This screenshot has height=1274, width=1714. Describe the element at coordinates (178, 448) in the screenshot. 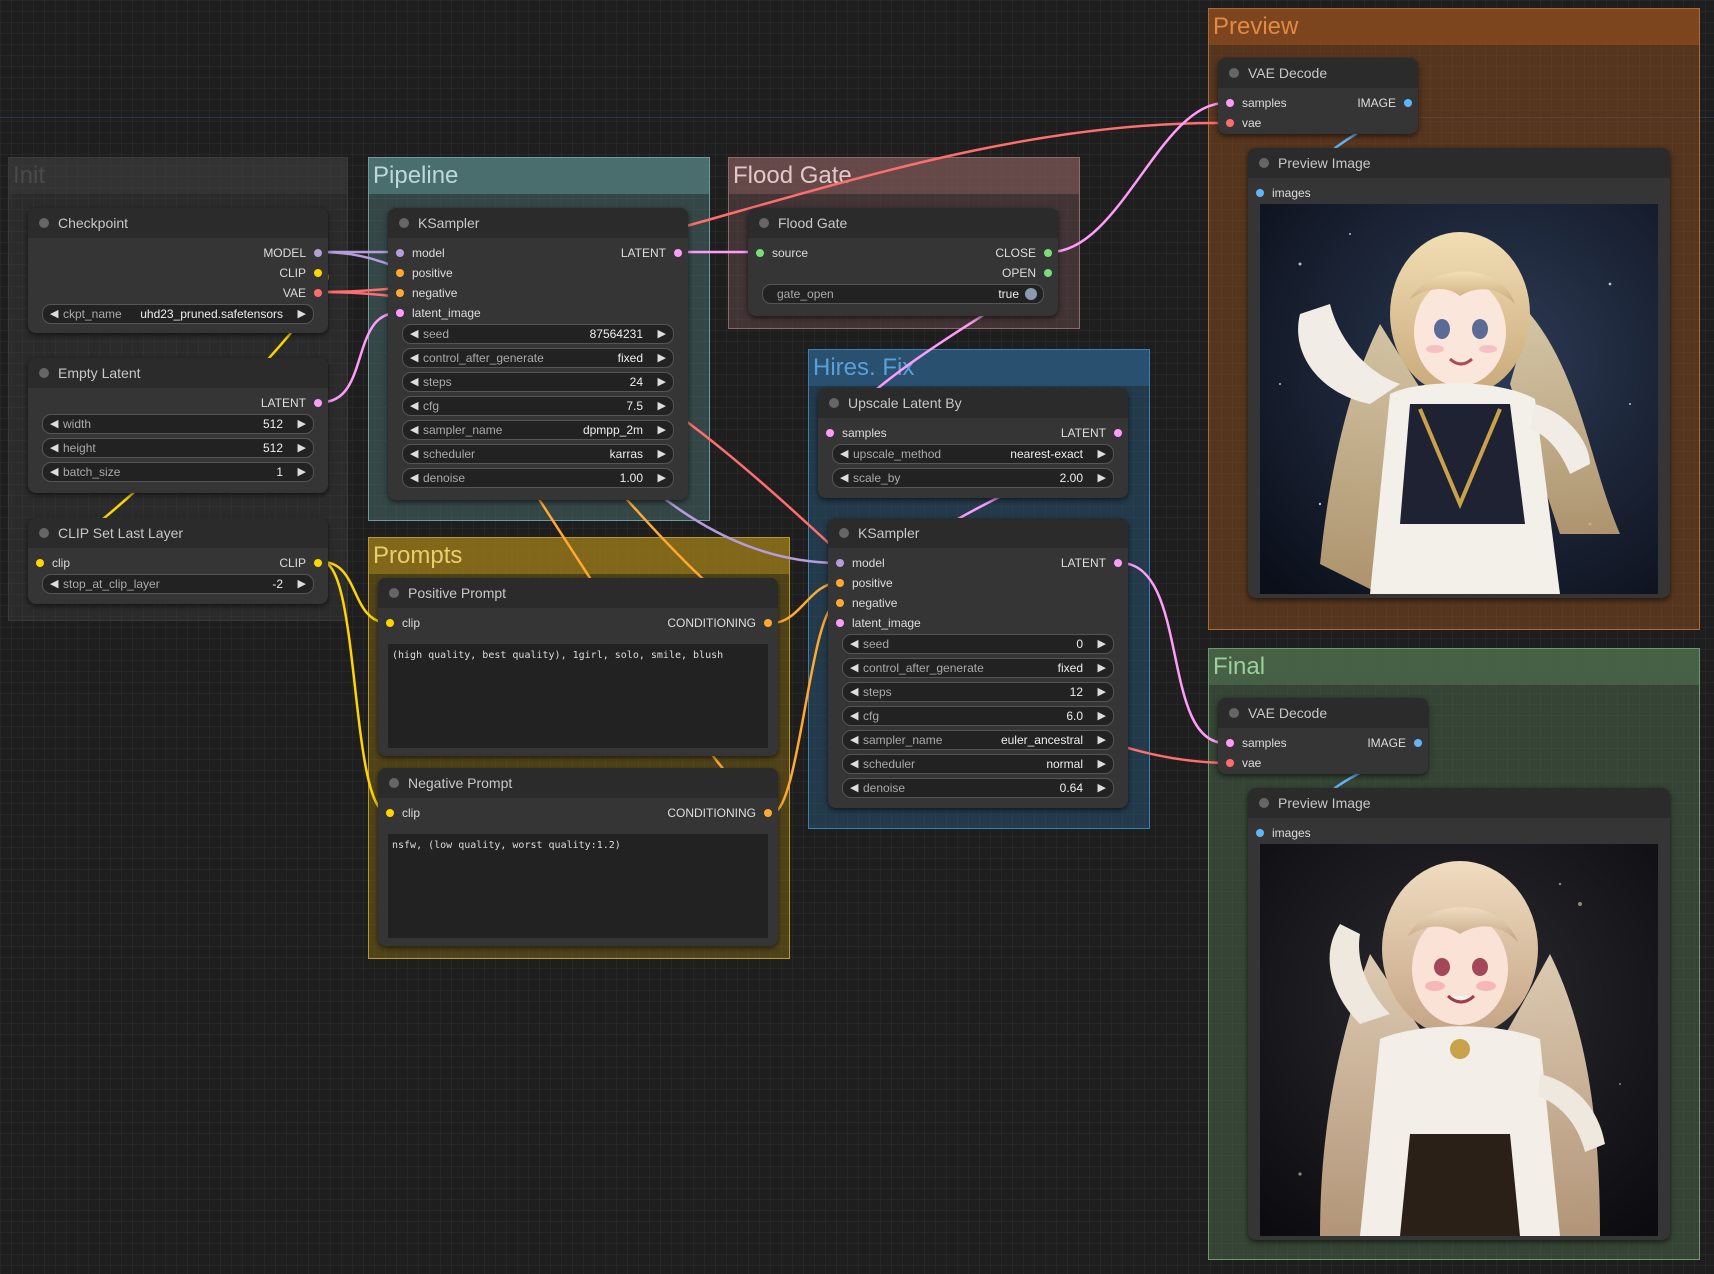

I see `height-widget: ◀ height 512 ▶` at that location.